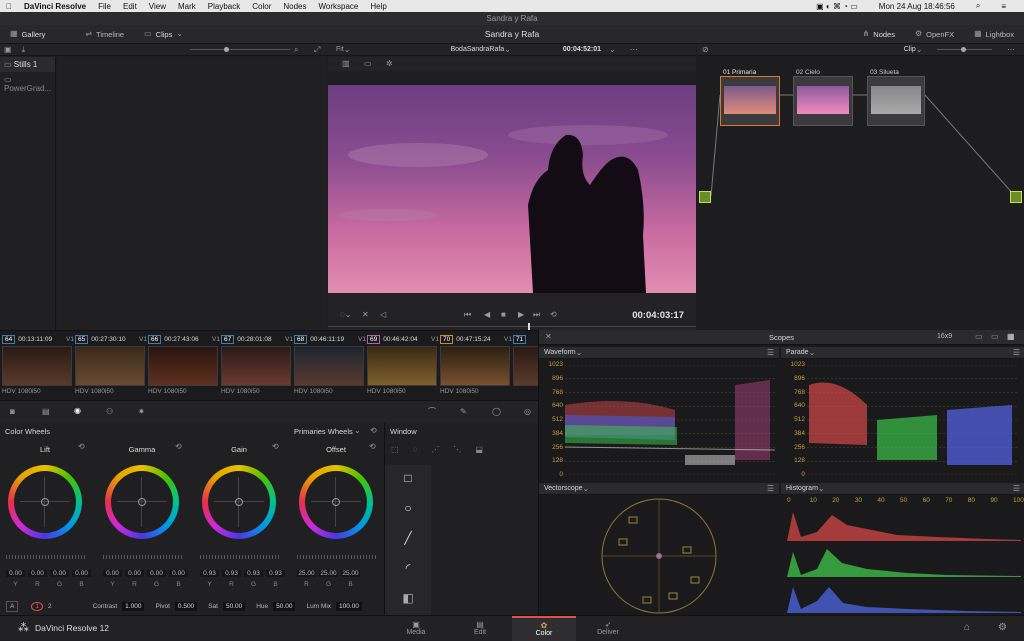 The width and height of the screenshot is (1024, 641). What do you see at coordinates (378, 6) in the screenshot?
I see `menu-help: Help` at bounding box center [378, 6].